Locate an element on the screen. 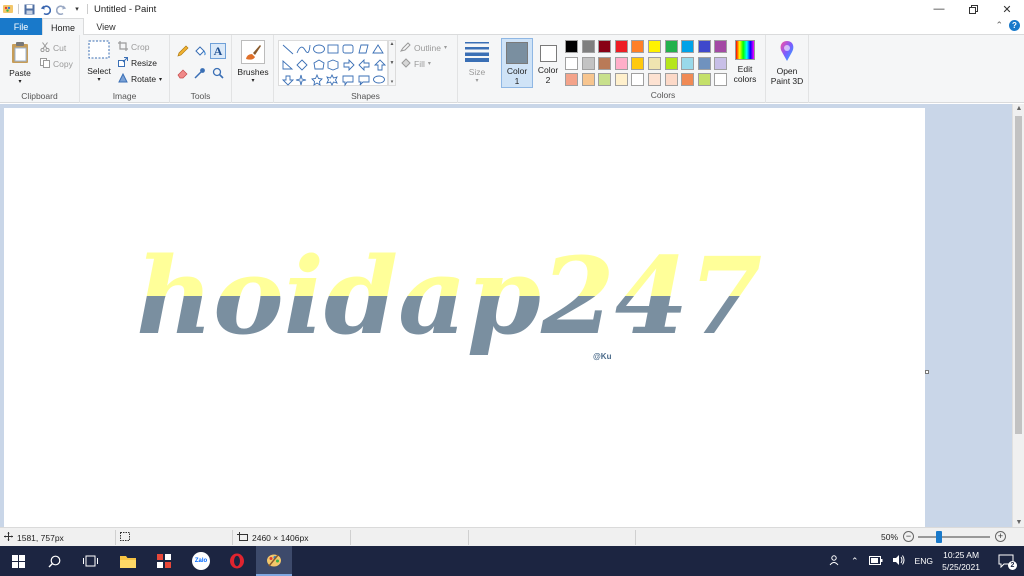  minimize-button: — is located at coordinates (939, 9).